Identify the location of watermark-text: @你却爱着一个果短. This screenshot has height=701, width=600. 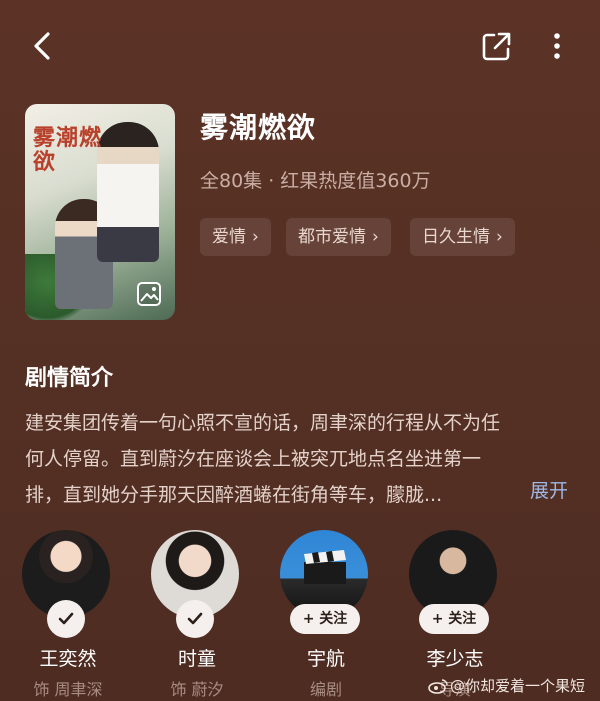
(518, 686).